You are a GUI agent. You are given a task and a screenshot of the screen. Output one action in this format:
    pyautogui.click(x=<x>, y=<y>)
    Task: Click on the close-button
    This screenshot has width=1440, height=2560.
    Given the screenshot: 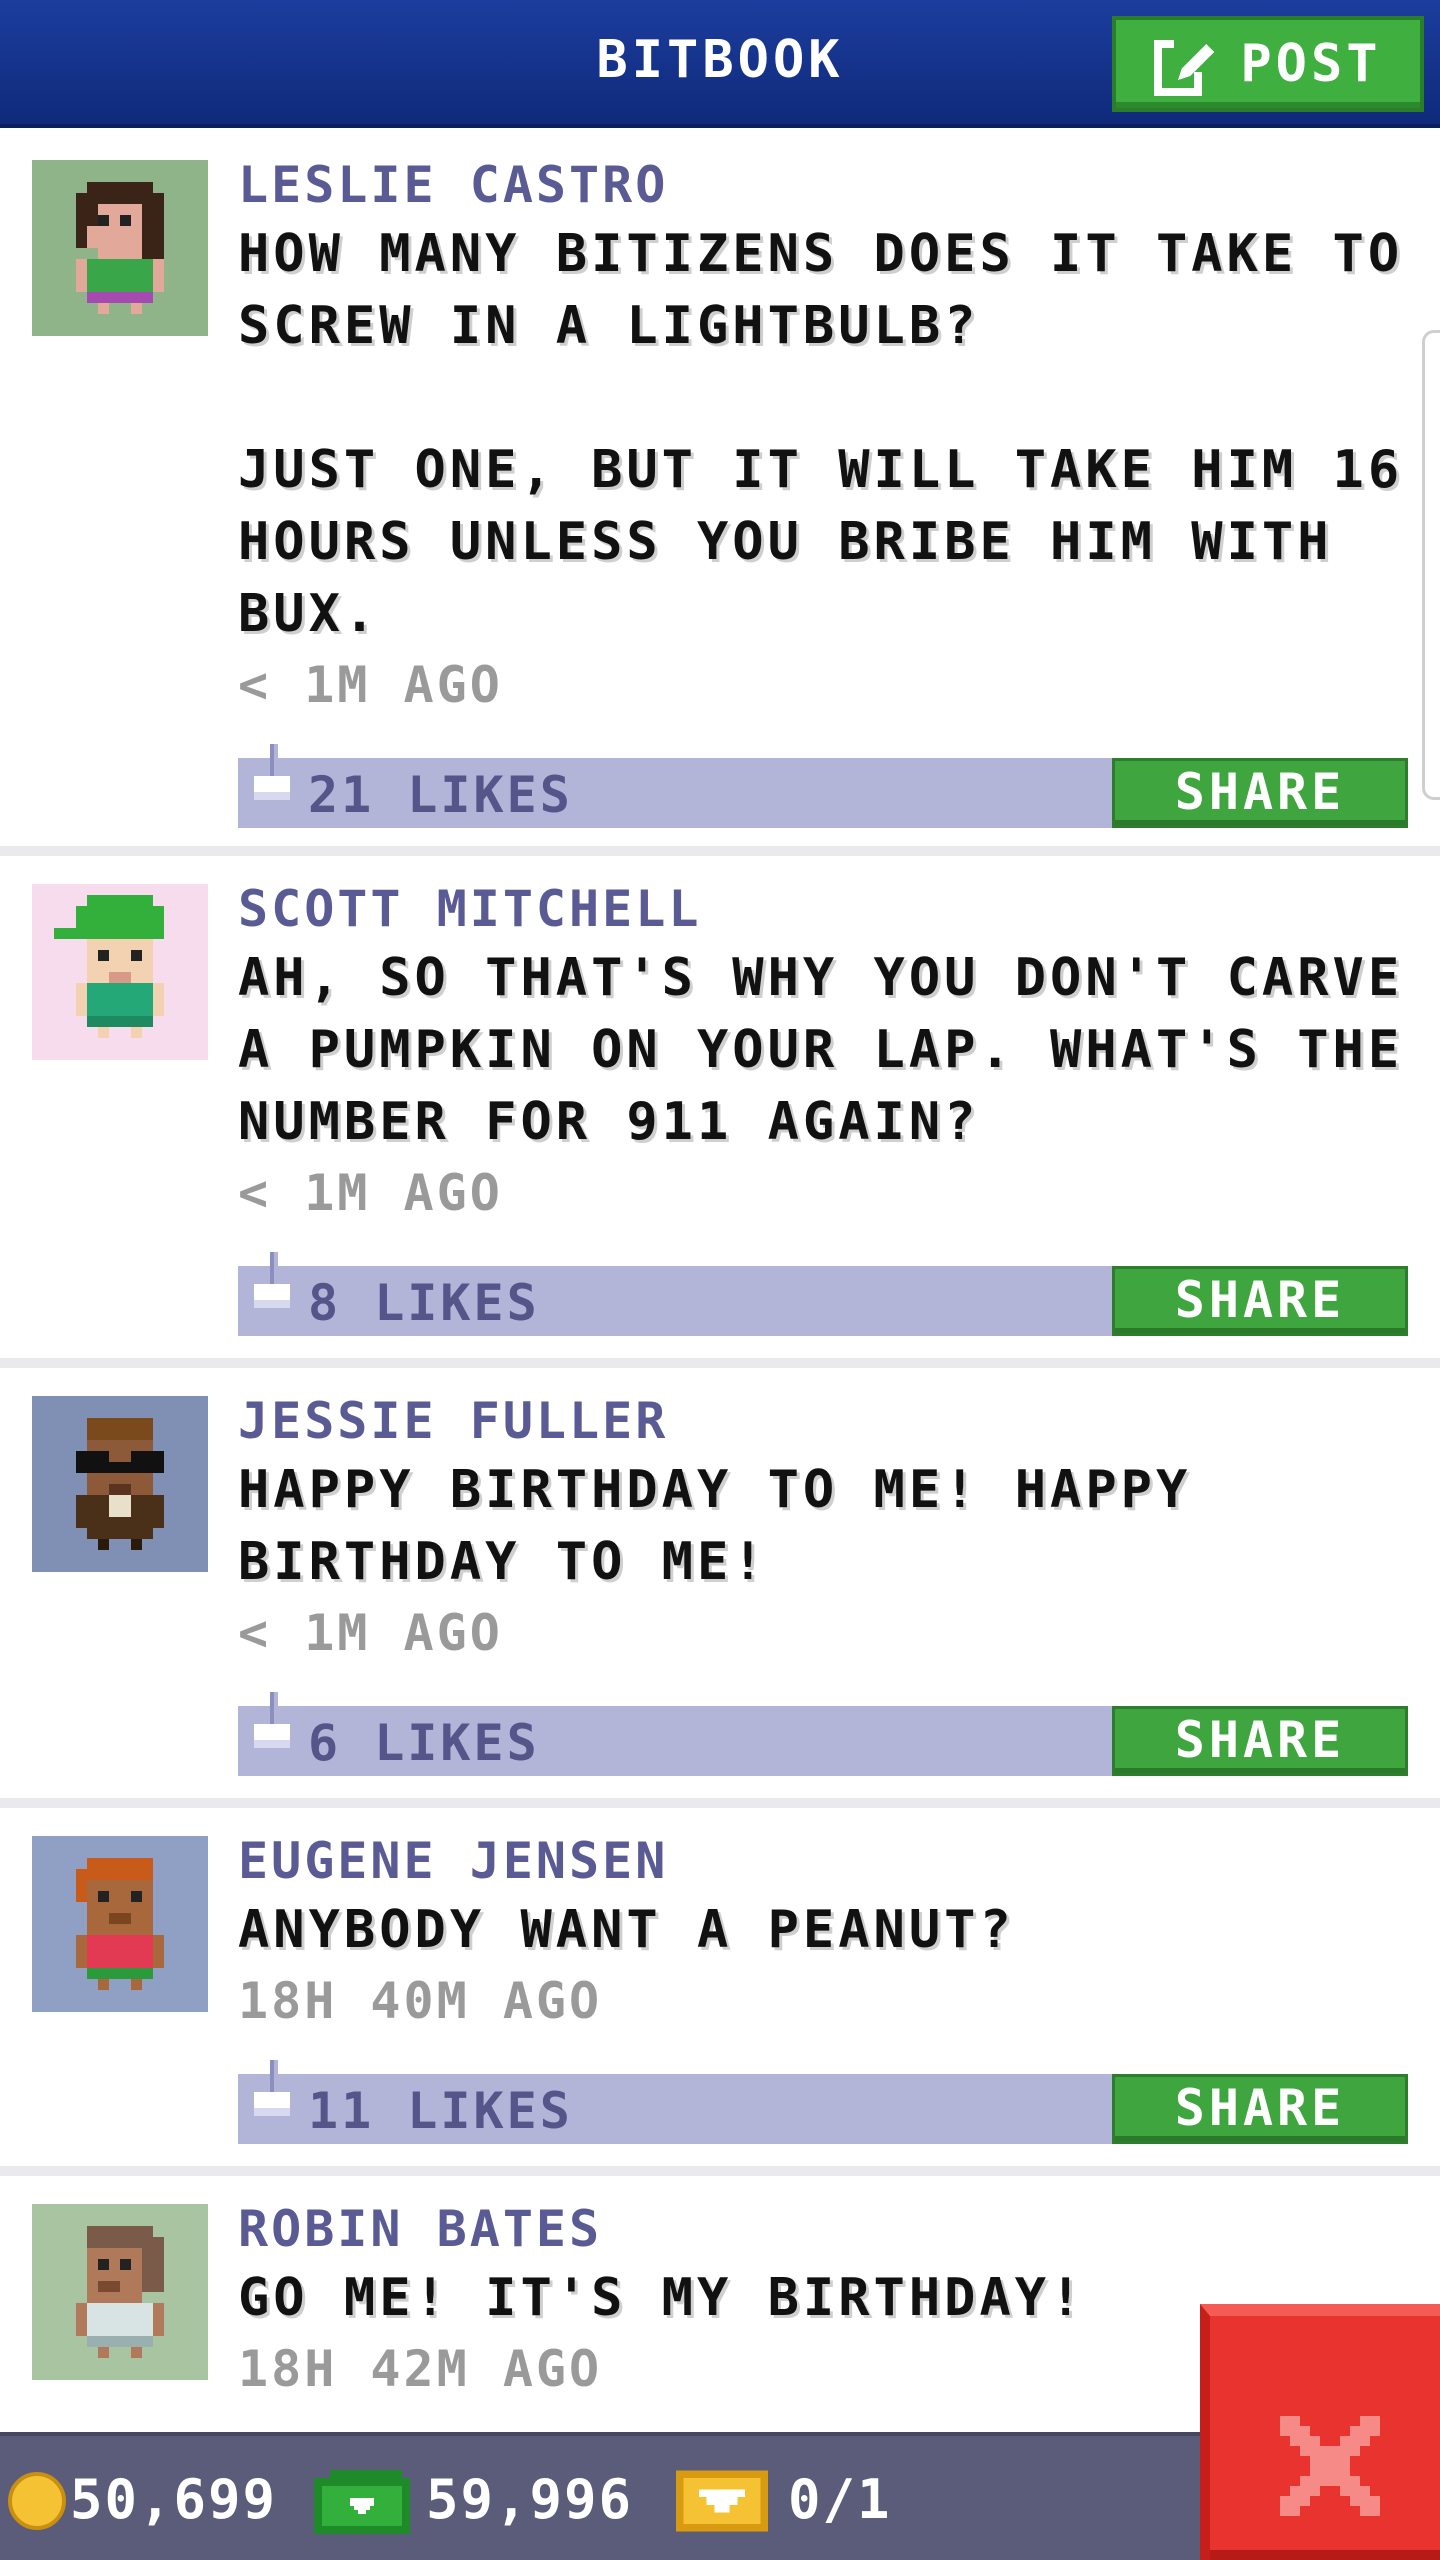 What is the action you would take?
    pyautogui.click(x=1320, y=2432)
    